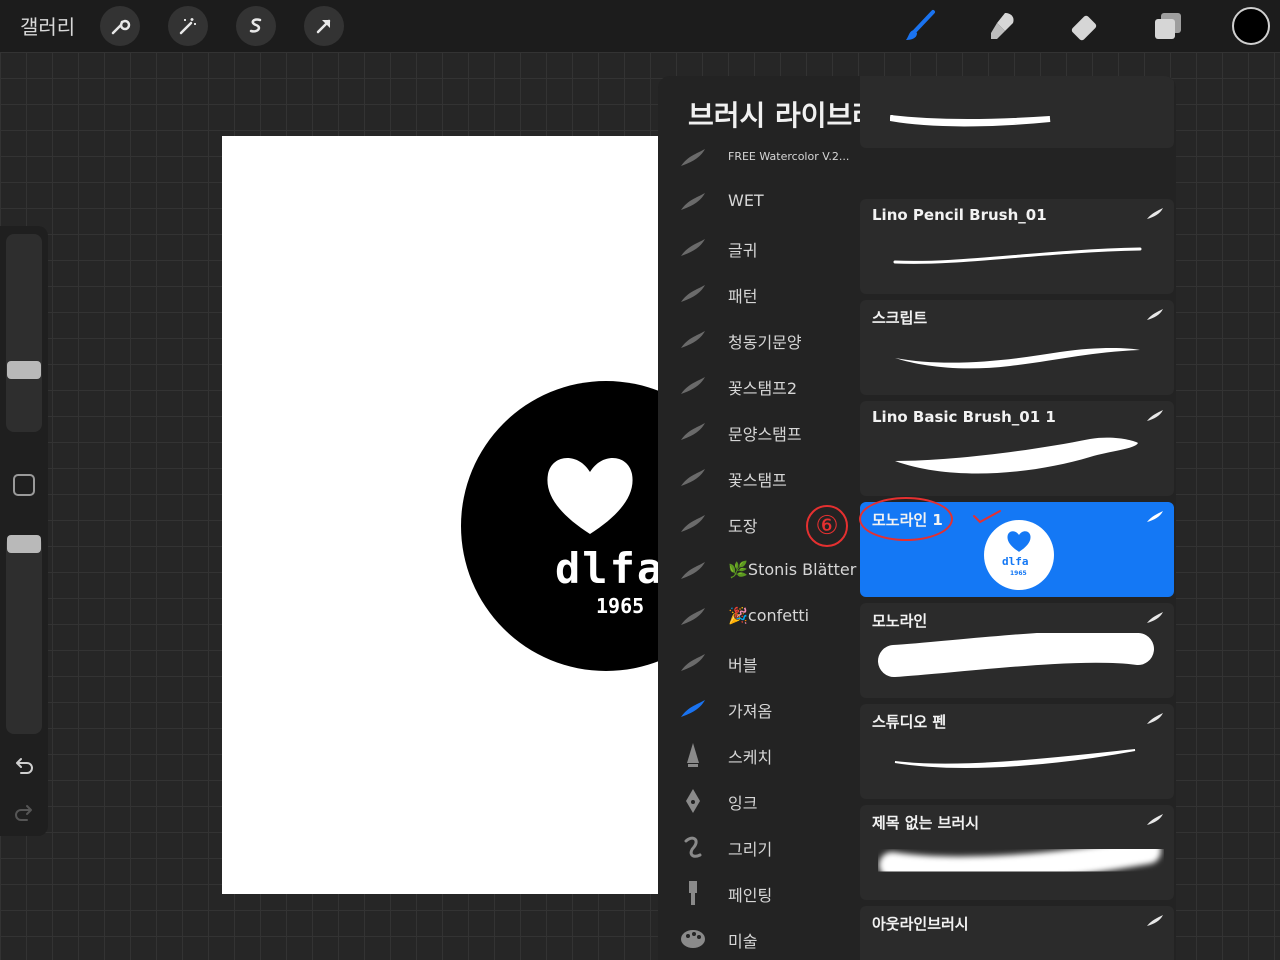 The height and width of the screenshot is (960, 1280). I want to click on brush-size-slider, so click(24, 333).